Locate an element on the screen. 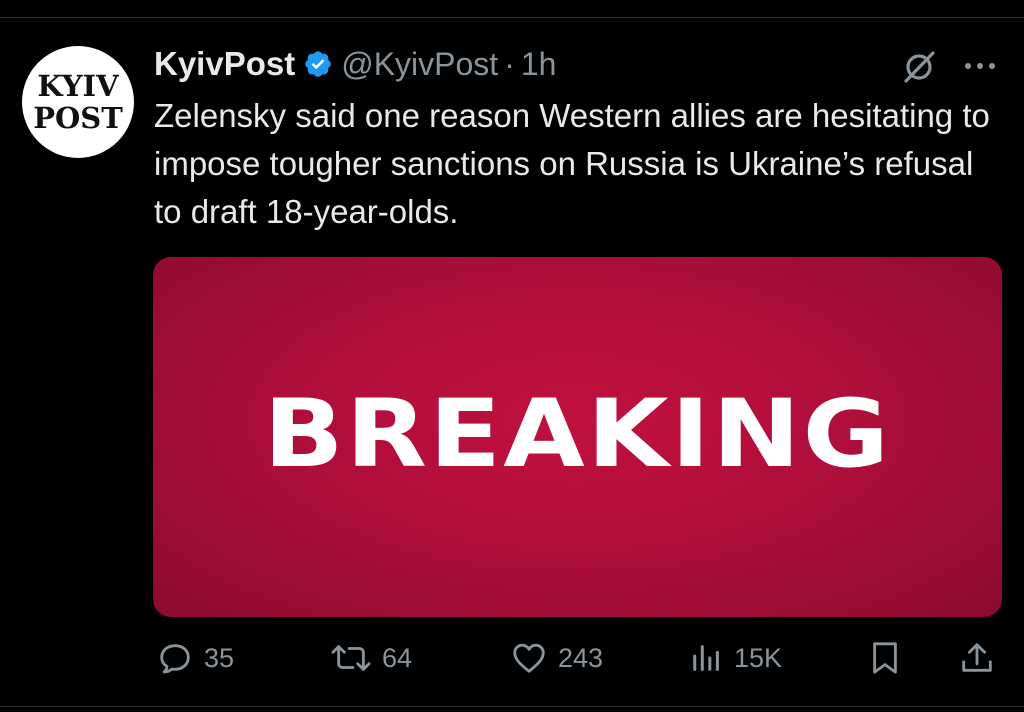 This screenshot has height=712, width=1024. author-name: KyivPost is located at coordinates (224, 64).